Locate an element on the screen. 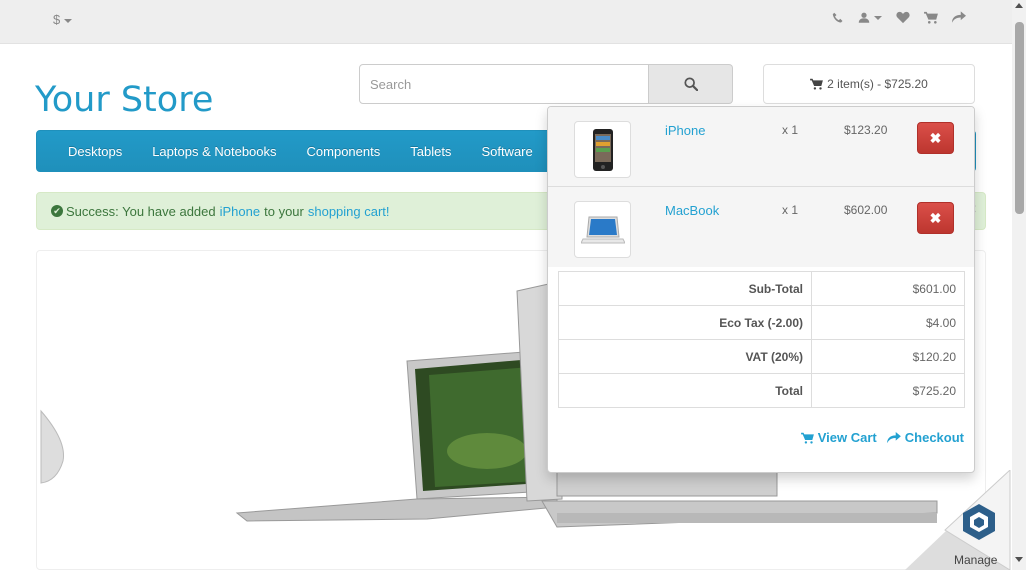  product-name-link: MacBook is located at coordinates (692, 210).